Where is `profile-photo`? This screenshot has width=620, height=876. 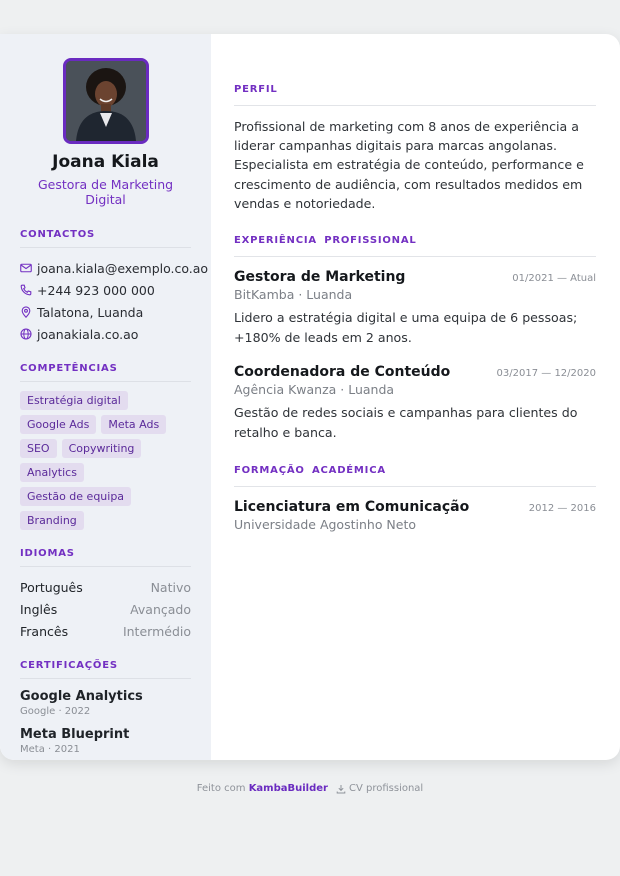
profile-photo is located at coordinates (105, 101).